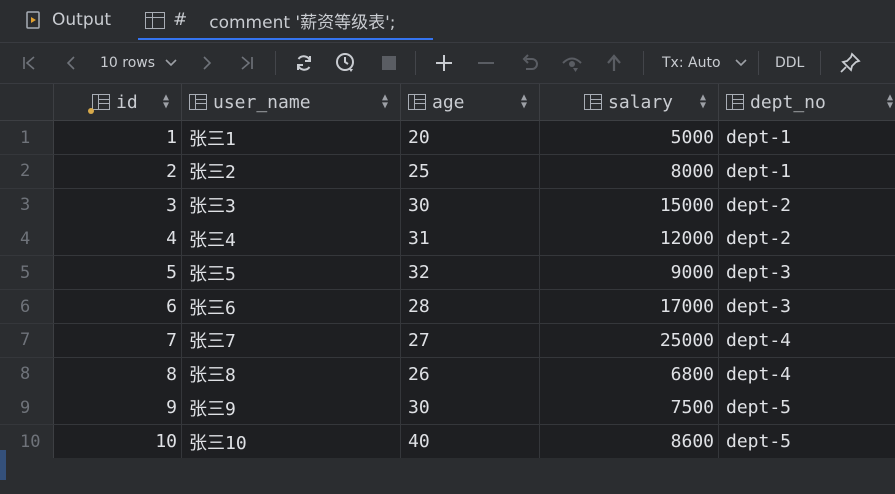 Image resolution: width=895 pixels, height=494 pixels. Describe the element at coordinates (118, 374) in the screenshot. I see `cell-id: 8` at that location.